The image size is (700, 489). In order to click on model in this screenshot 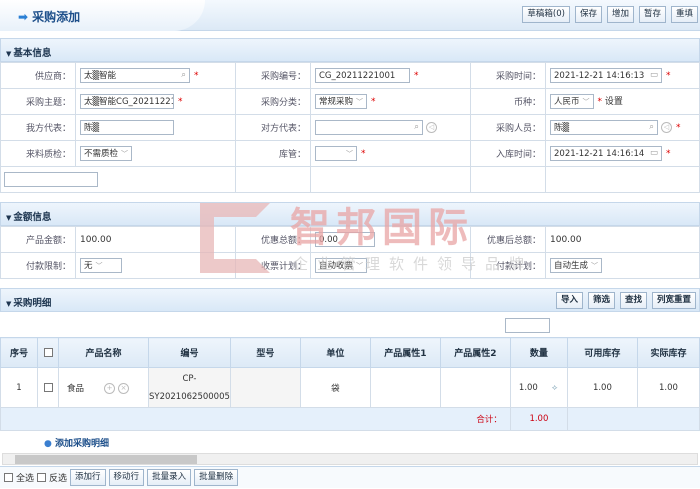, I will do `click(265, 387)`.